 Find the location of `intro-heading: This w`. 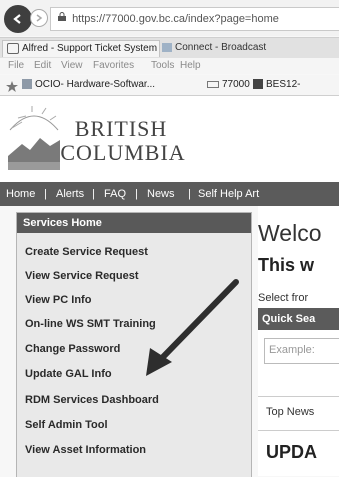

intro-heading: This w is located at coordinates (286, 265).